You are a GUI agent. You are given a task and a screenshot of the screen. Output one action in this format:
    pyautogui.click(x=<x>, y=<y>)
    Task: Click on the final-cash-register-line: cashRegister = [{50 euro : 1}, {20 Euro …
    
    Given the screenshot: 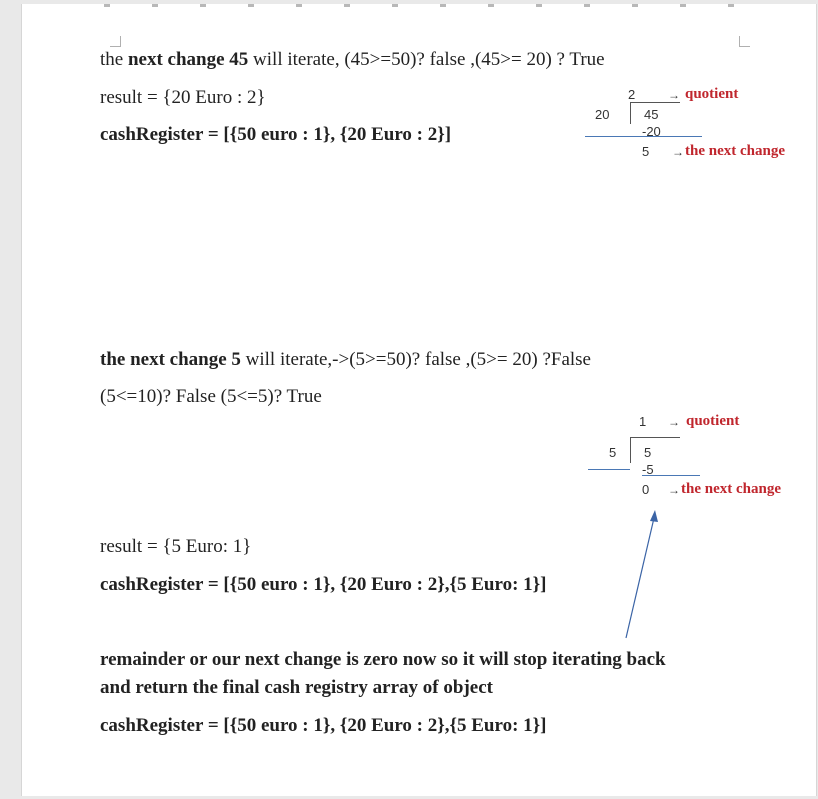 What is the action you would take?
    pyautogui.click(x=323, y=725)
    